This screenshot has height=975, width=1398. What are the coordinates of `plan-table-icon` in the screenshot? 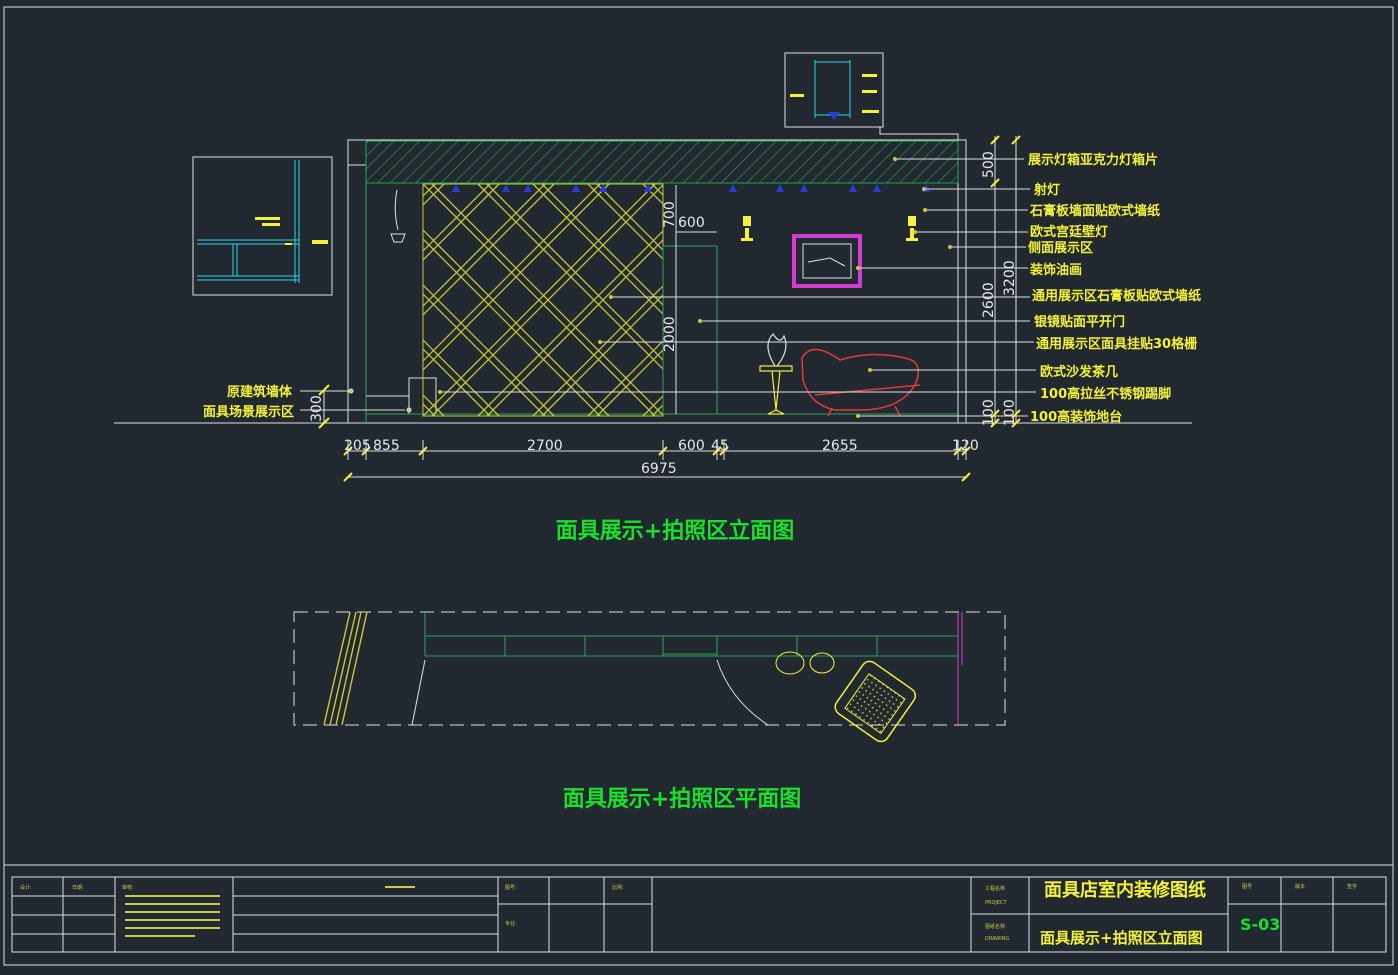 It's located at (805, 663).